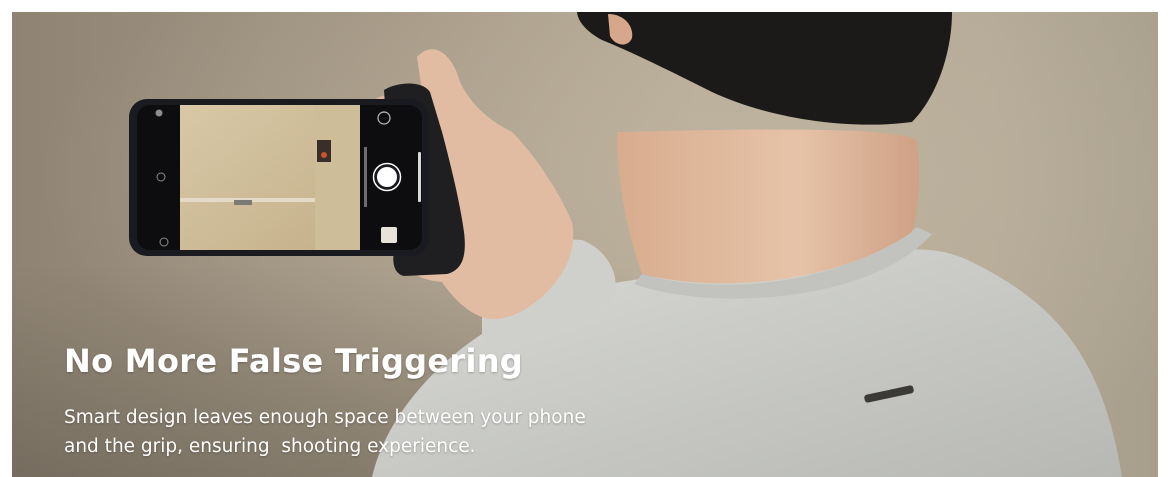  I want to click on banner-headline: No More False Triggering, so click(294, 361).